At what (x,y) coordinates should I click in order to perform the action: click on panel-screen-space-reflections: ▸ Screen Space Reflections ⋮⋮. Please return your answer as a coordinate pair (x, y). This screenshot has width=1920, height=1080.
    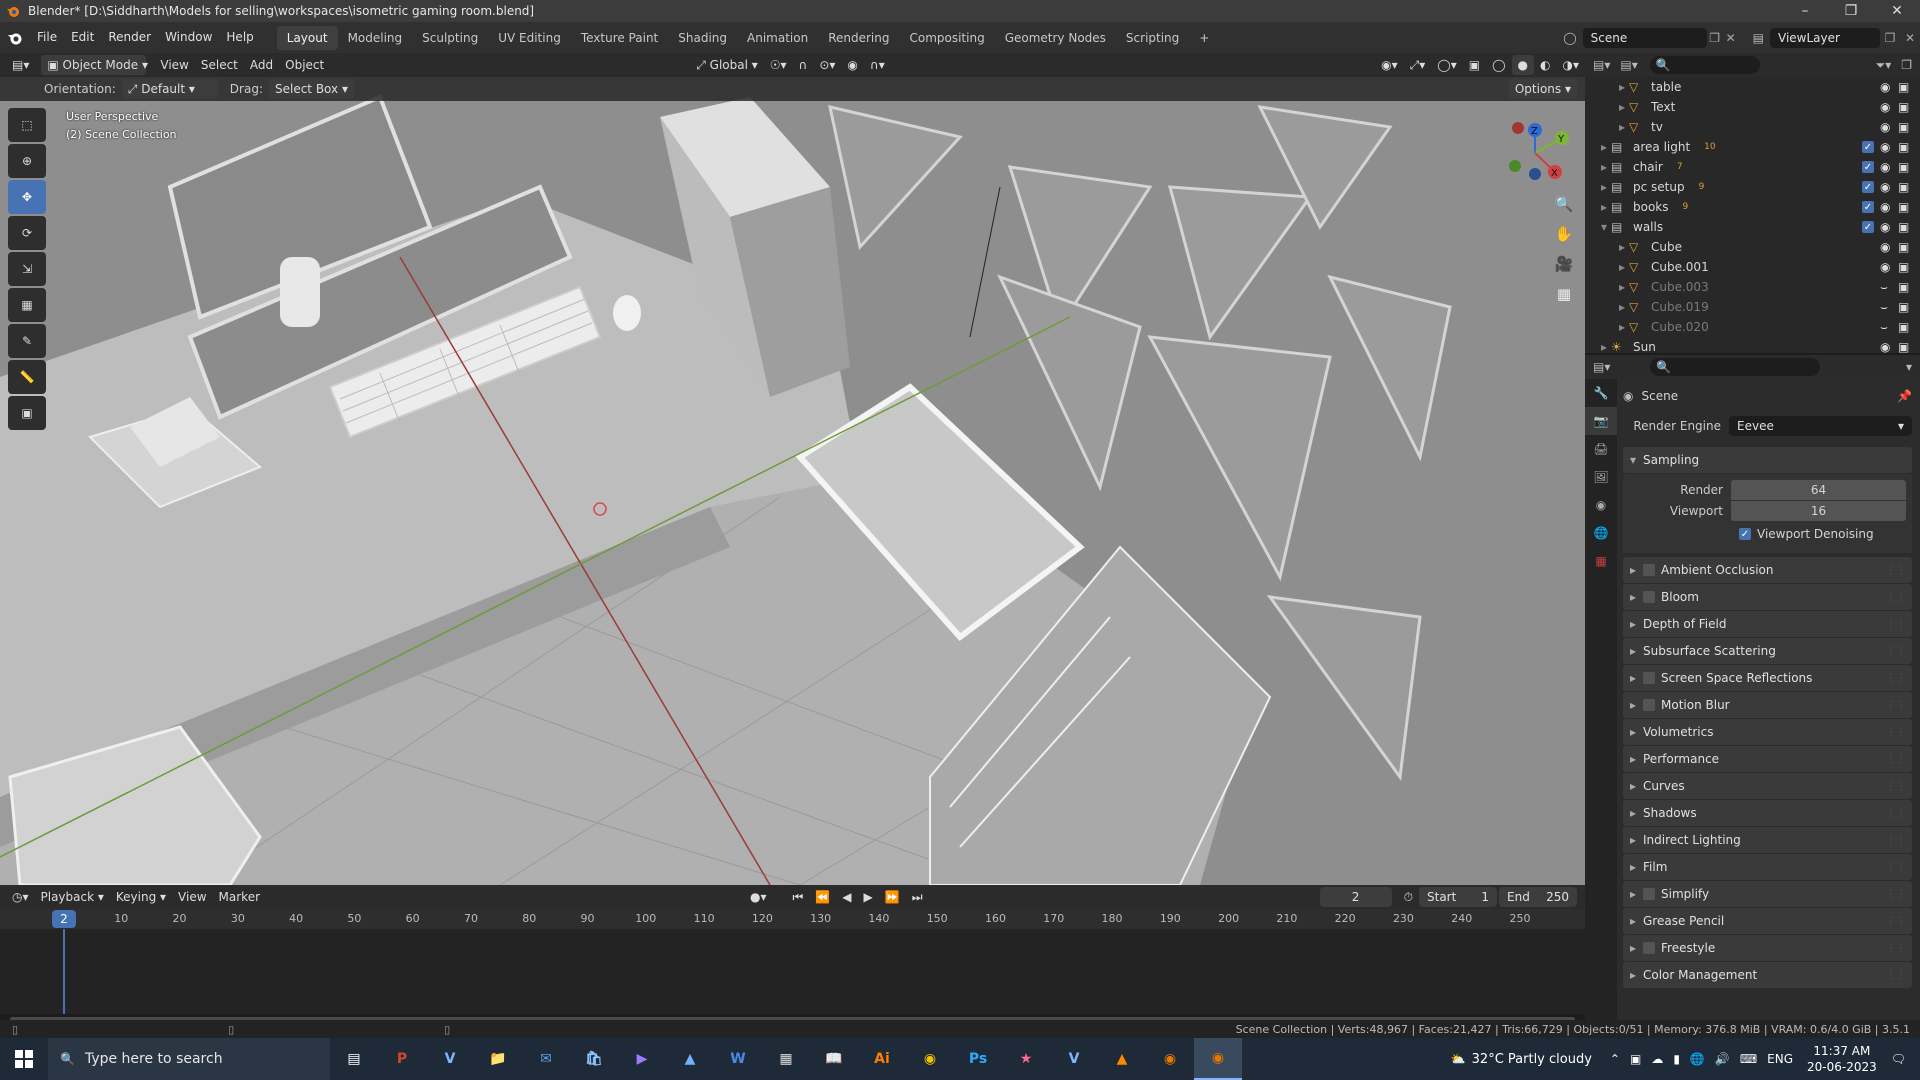
    Looking at the image, I should click on (1767, 678).